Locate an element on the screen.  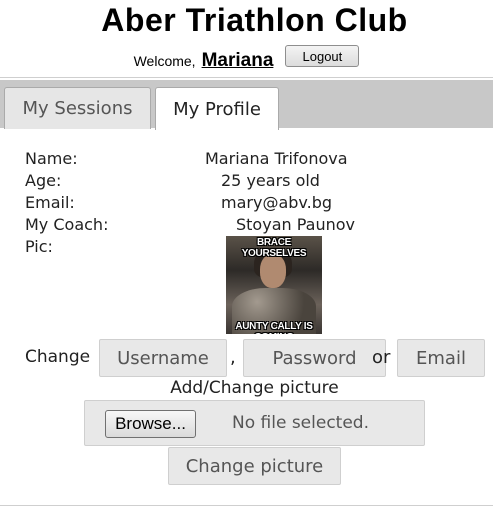
coach-label: My Coach: is located at coordinates (67, 224).